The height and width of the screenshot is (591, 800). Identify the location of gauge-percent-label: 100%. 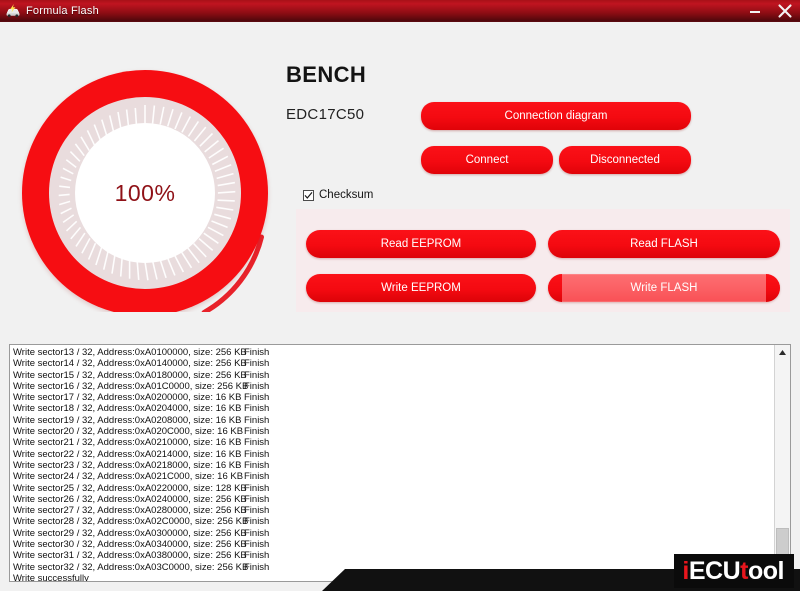
(145, 192).